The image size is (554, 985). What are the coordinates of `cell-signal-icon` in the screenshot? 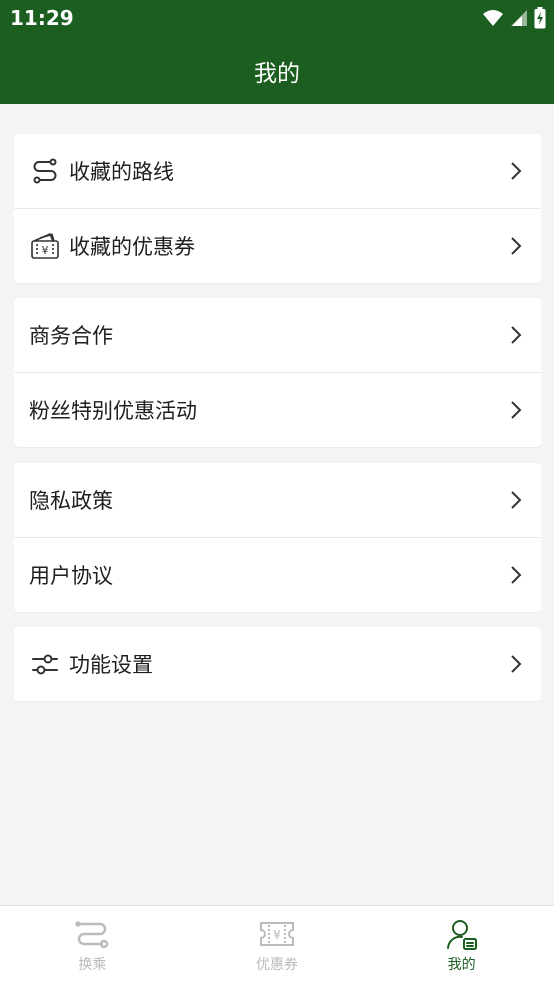 It's located at (519, 18).